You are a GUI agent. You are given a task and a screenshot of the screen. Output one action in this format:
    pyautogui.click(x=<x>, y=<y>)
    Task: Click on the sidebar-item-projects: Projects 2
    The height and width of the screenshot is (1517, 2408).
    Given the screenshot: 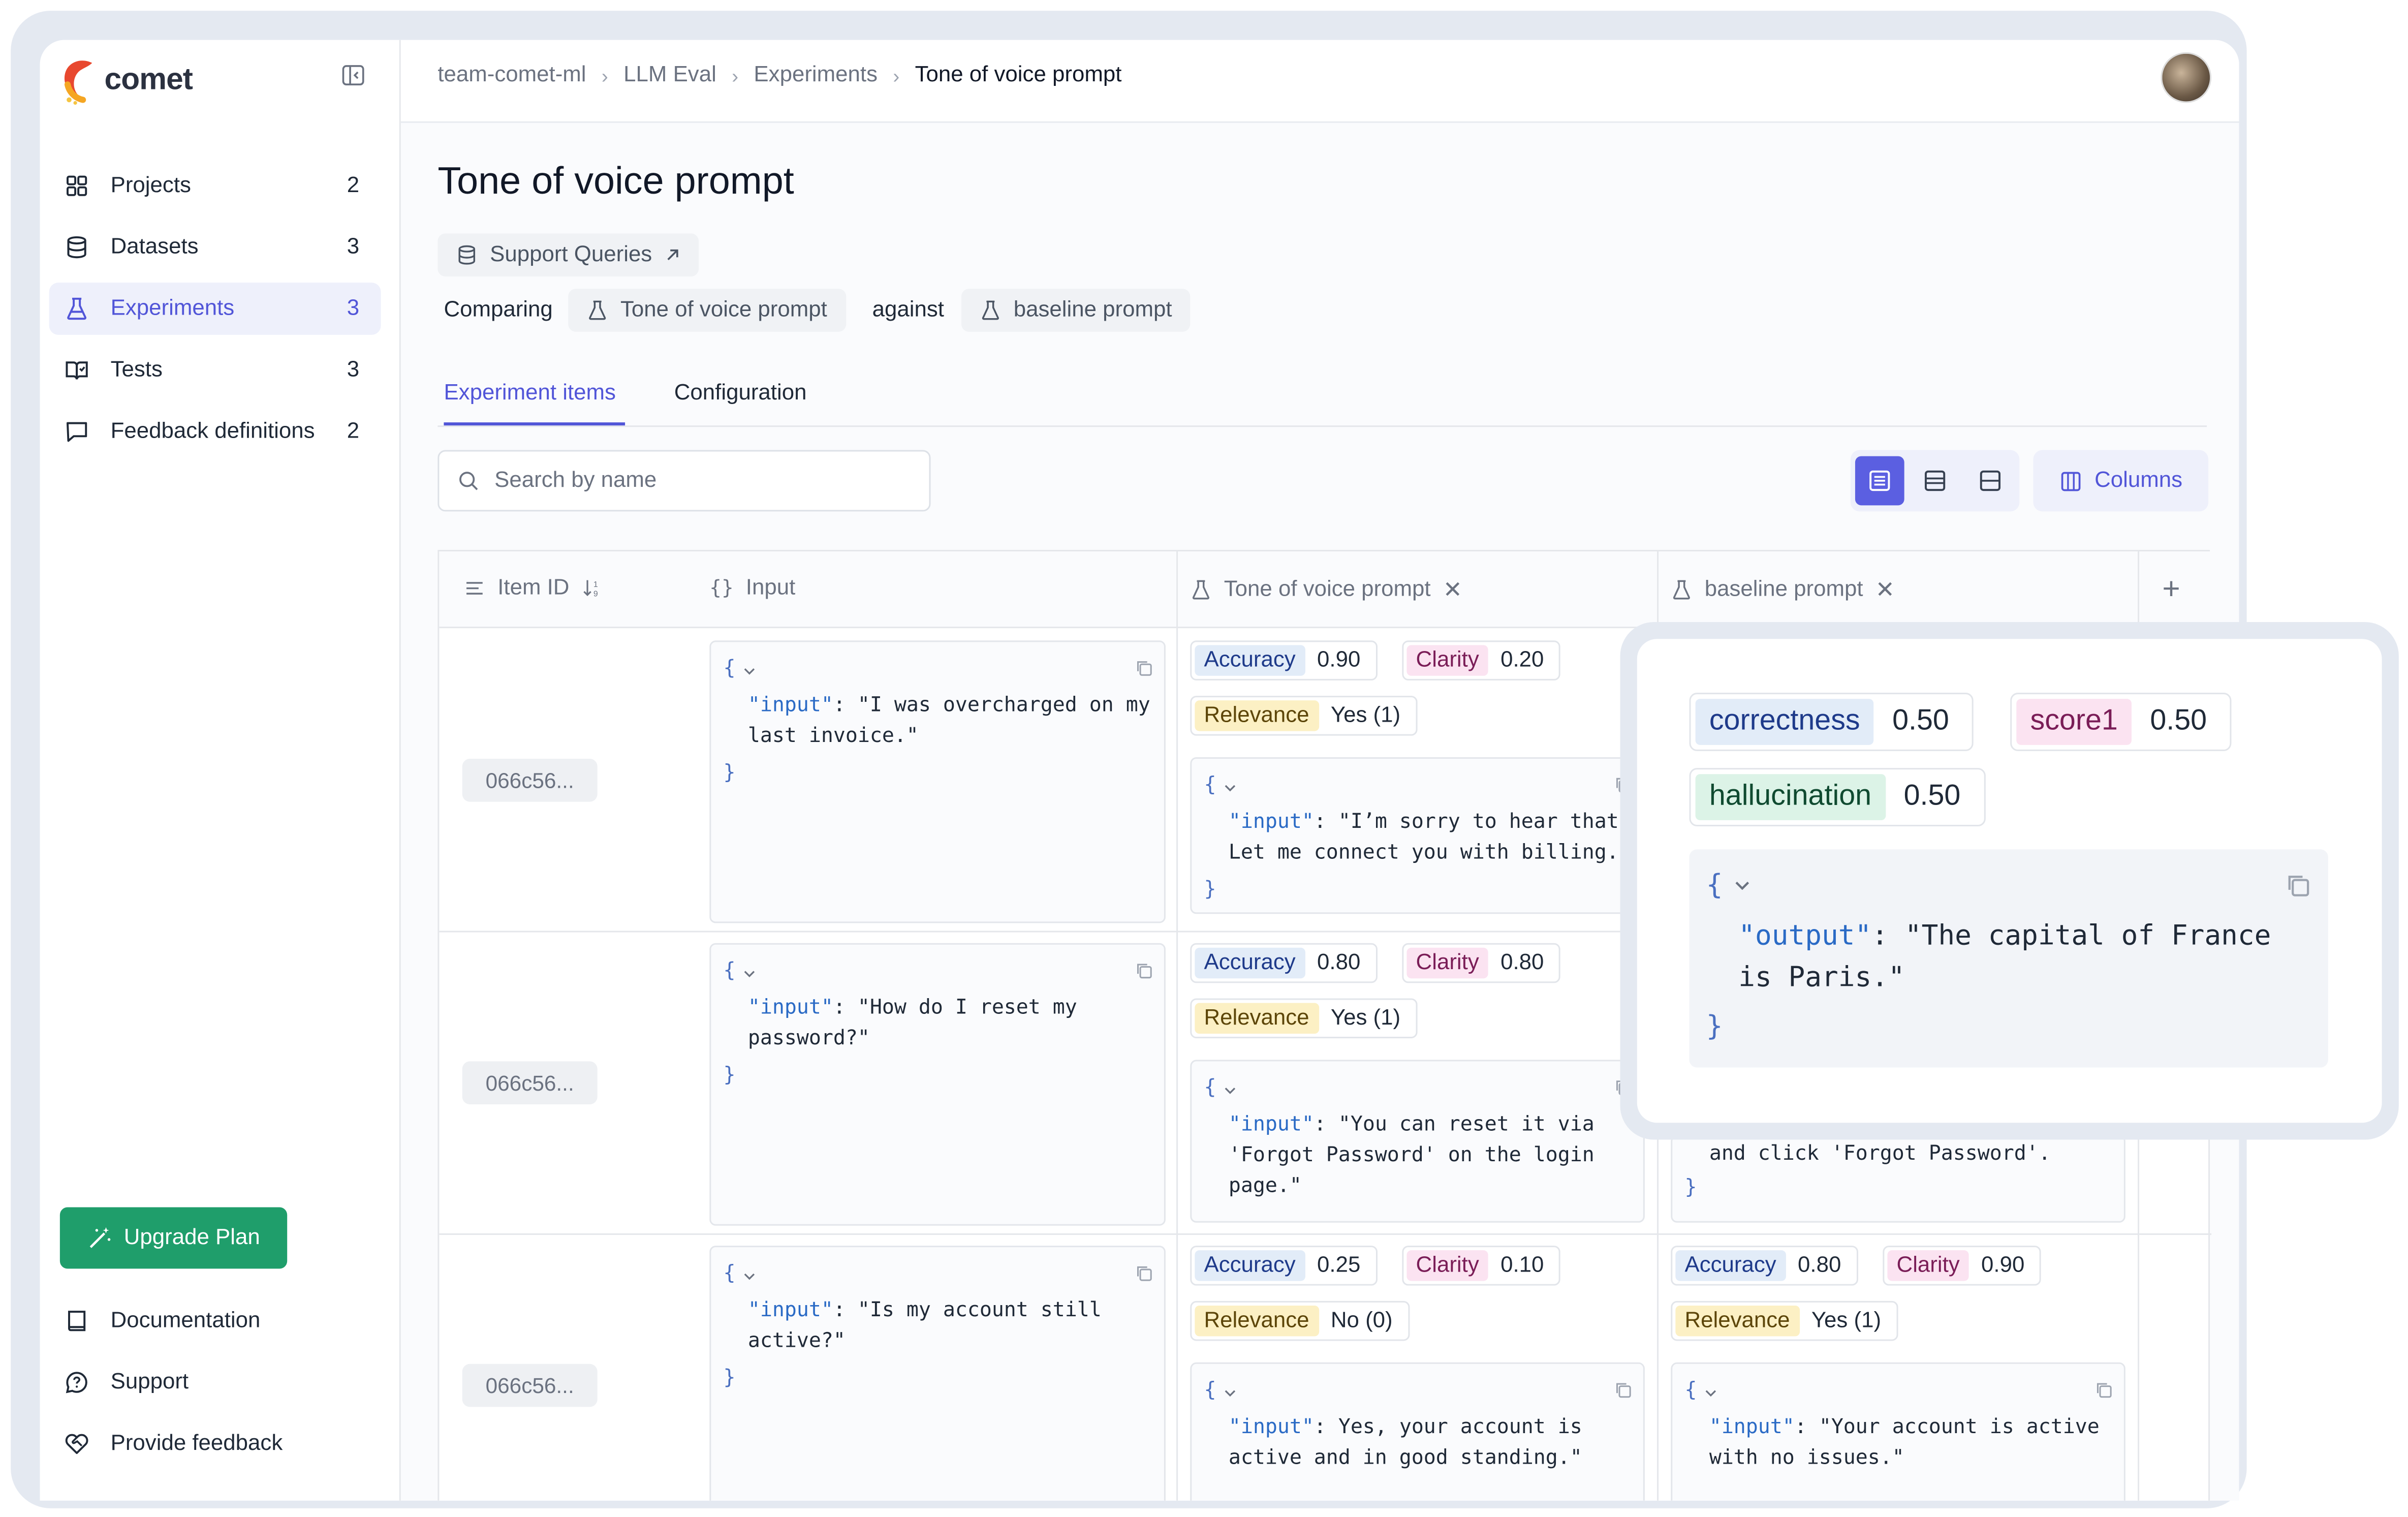 What is the action you would take?
    pyautogui.click(x=215, y=186)
    